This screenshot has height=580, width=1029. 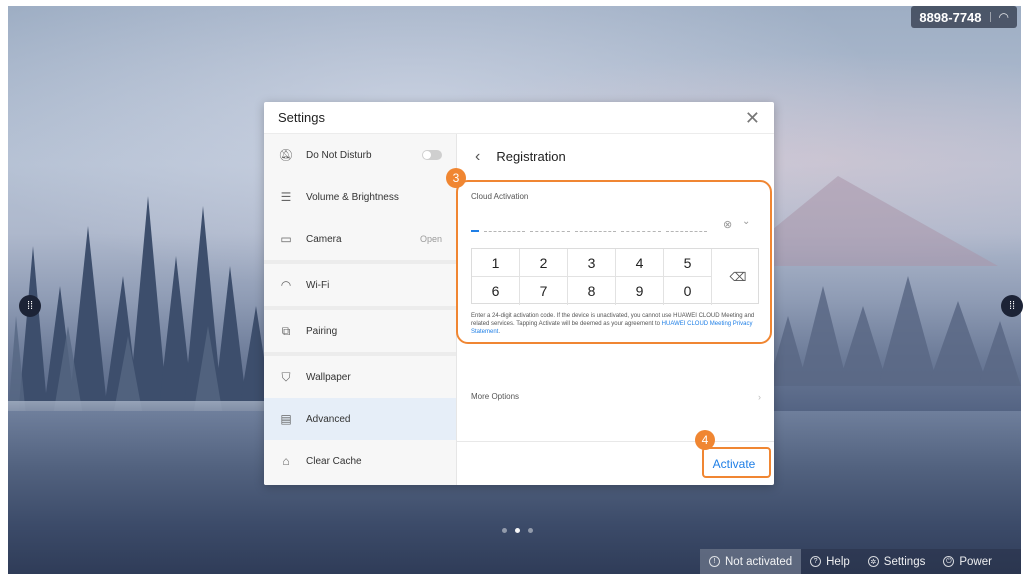 I want to click on conference-id-badge: 8898-7748 ◠, so click(x=964, y=17).